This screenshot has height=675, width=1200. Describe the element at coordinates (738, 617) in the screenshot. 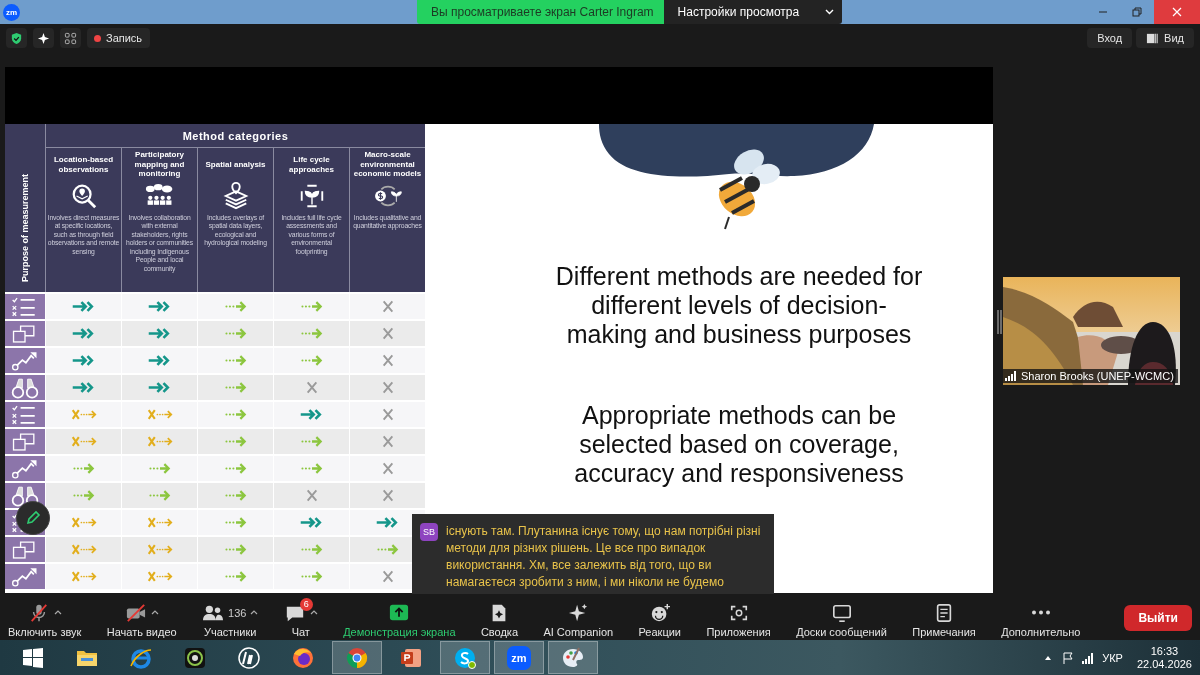

I see `toolbar-button: Приложения` at that location.